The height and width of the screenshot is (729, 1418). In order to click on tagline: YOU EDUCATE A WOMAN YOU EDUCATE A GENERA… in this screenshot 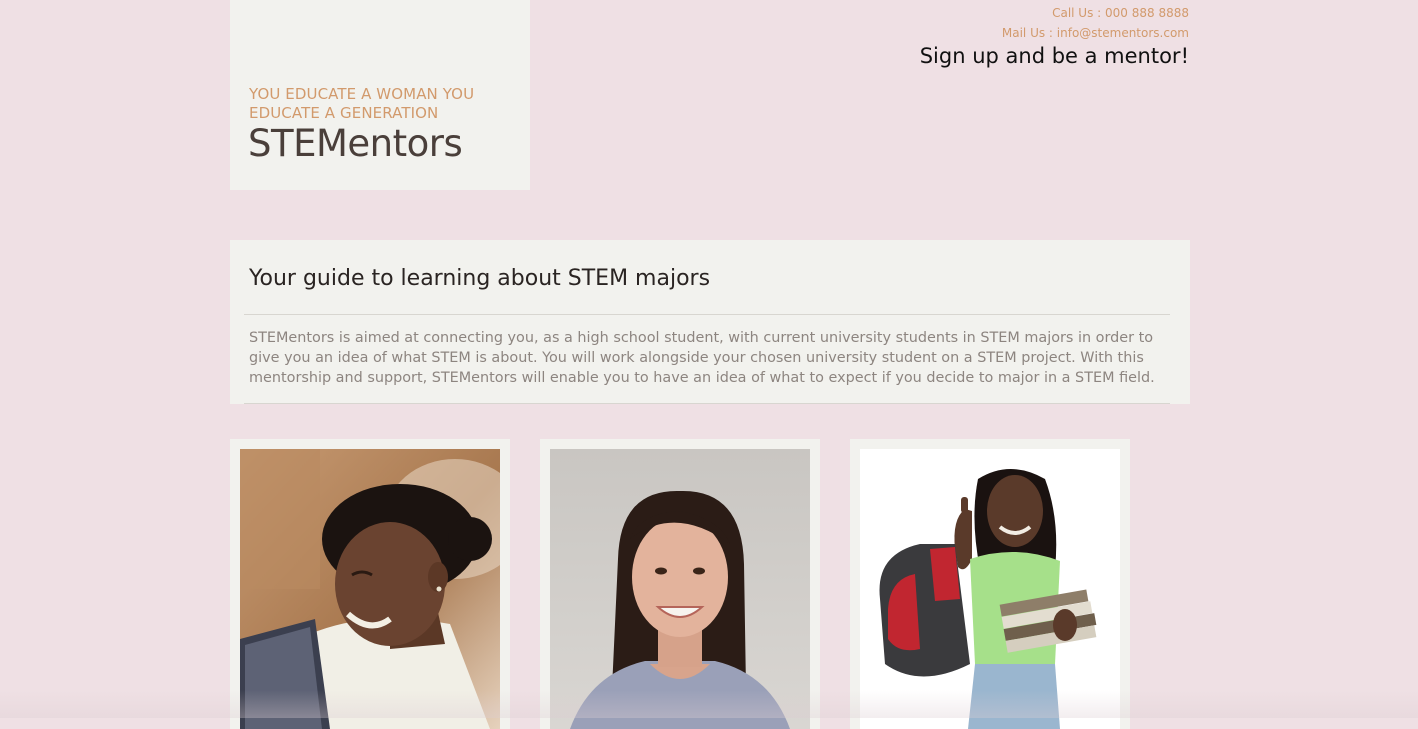, I will do `click(362, 103)`.